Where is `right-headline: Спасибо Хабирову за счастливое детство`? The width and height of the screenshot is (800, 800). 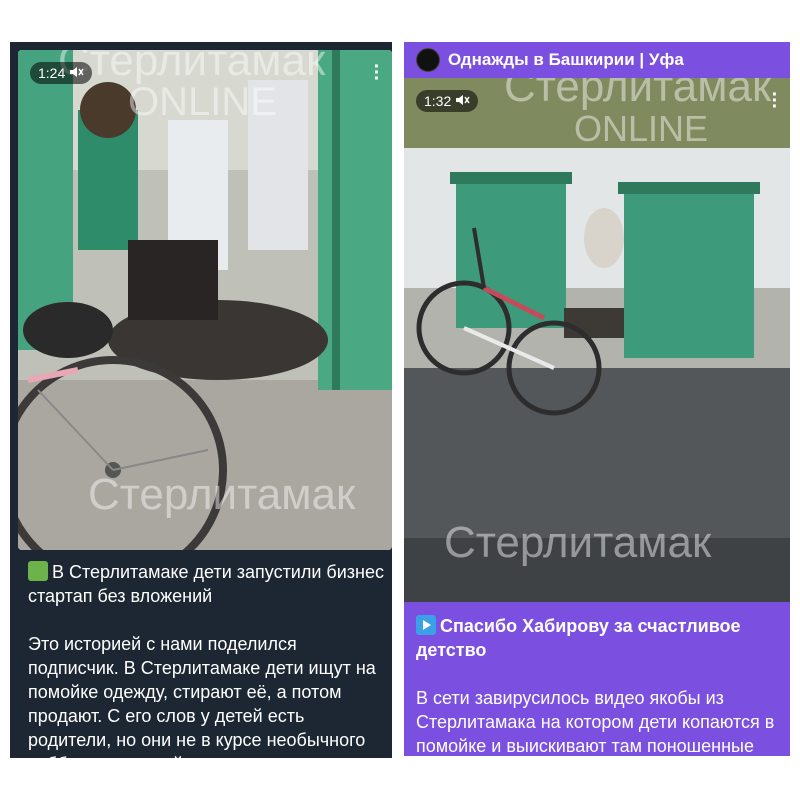
right-headline: Спасибо Хабирову за счастливое детство is located at coordinates (599, 638).